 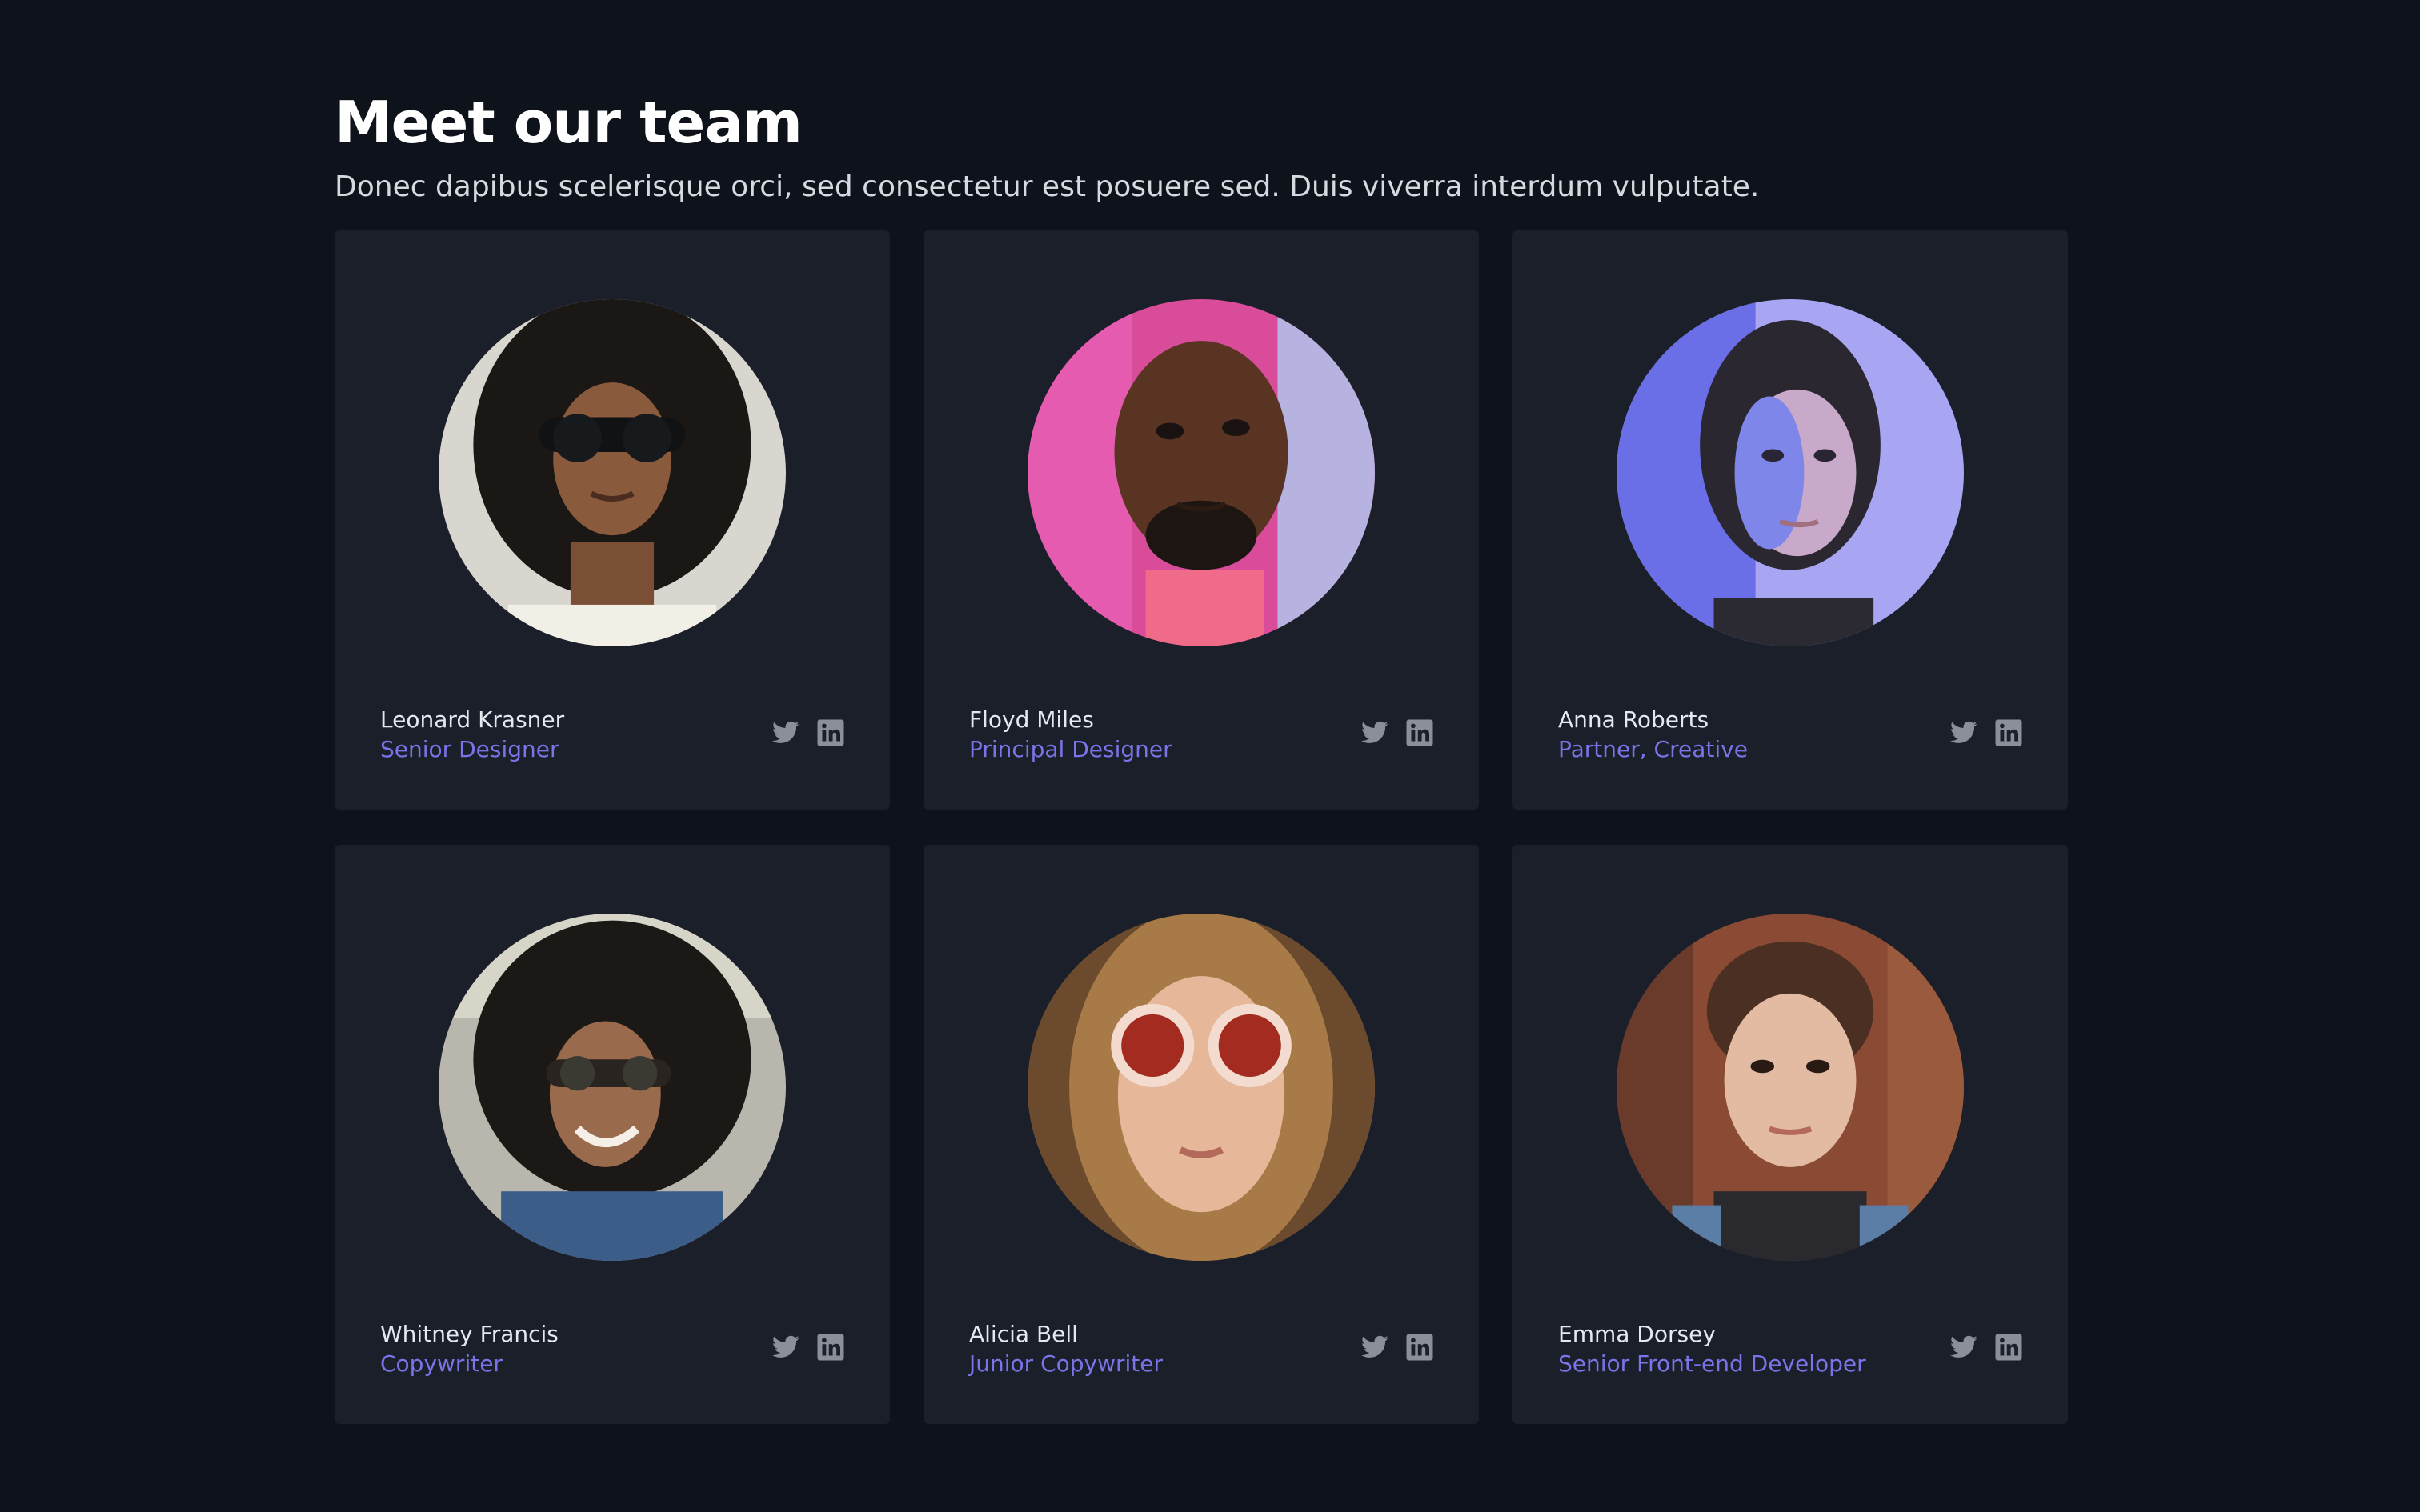 I want to click on team-card: Emma Dorsey Senior Front-end Developer, so click(x=1790, y=1134).